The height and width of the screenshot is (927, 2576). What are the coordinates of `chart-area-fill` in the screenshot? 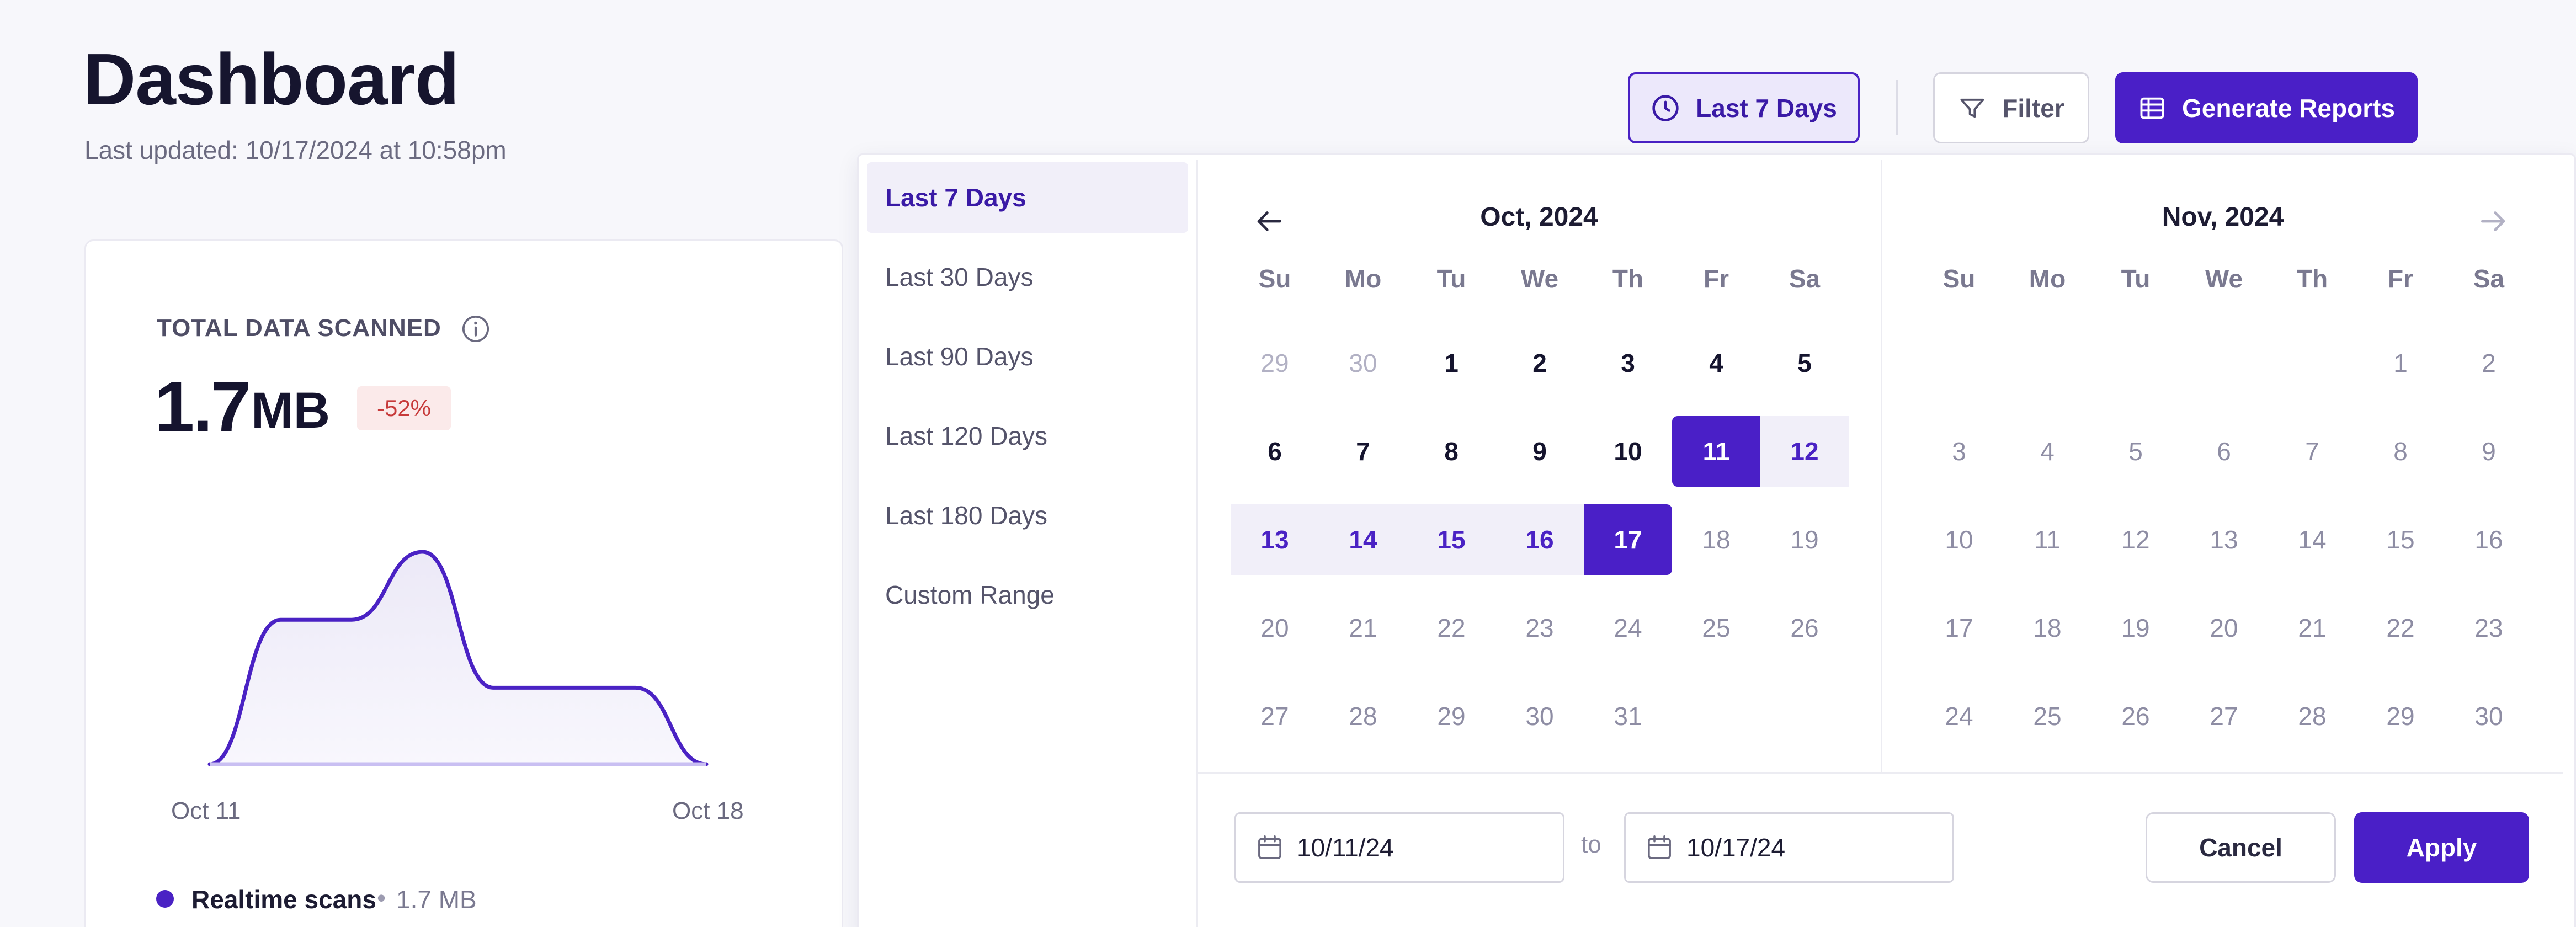 It's located at (458, 658).